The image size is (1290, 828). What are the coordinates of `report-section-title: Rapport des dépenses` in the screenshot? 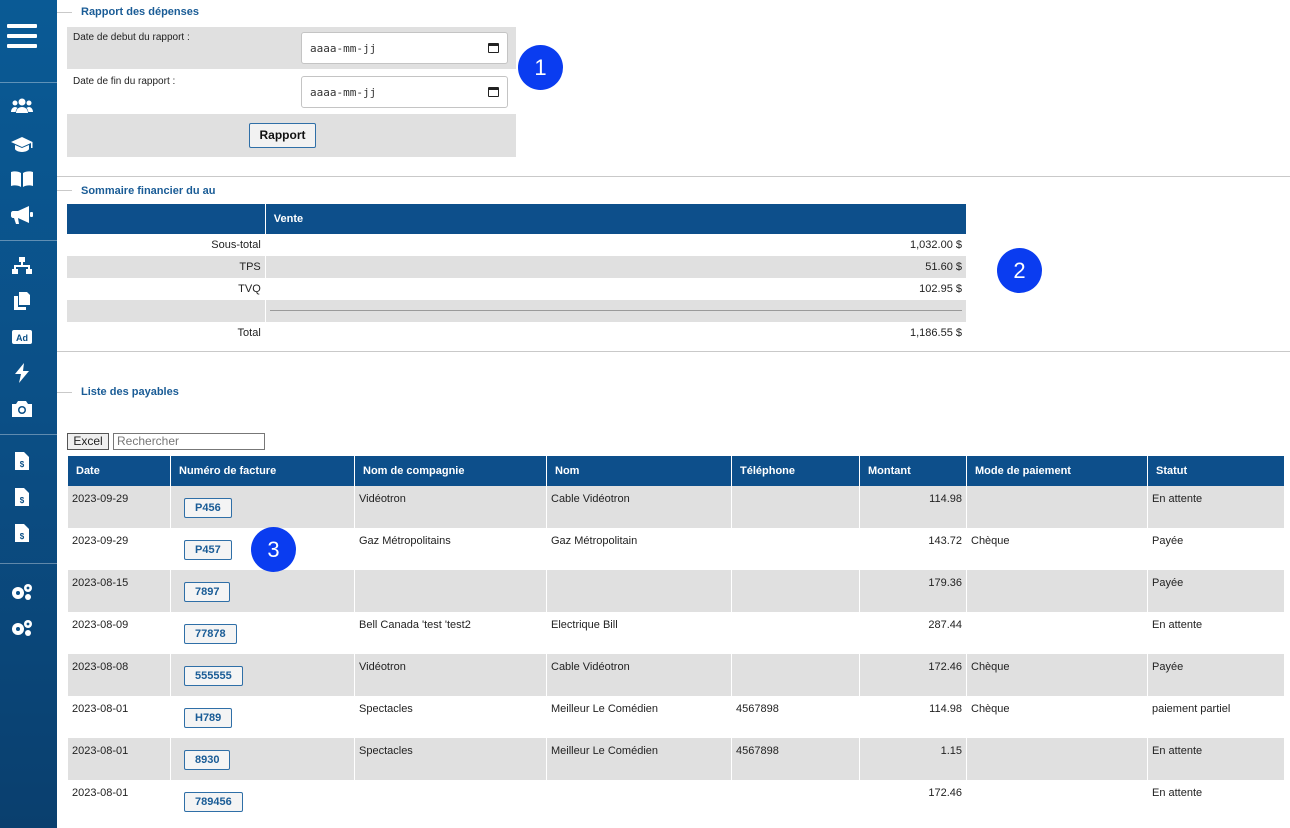 It's located at (140, 12).